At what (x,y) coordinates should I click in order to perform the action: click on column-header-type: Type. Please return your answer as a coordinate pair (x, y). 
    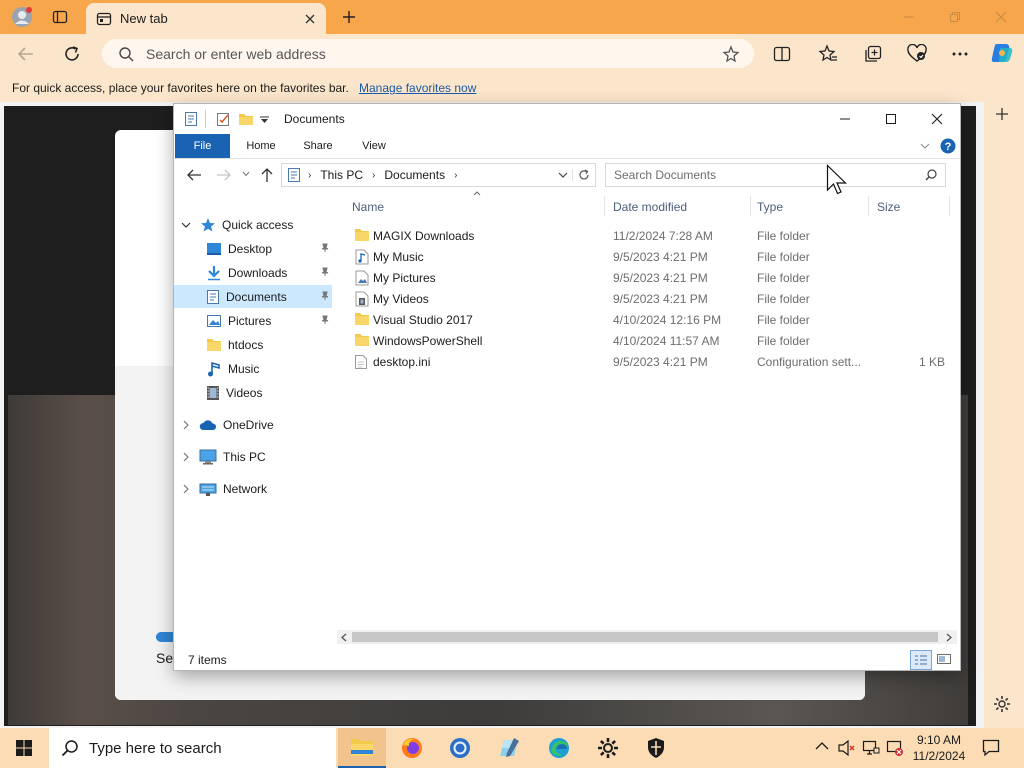
    Looking at the image, I should click on (770, 207).